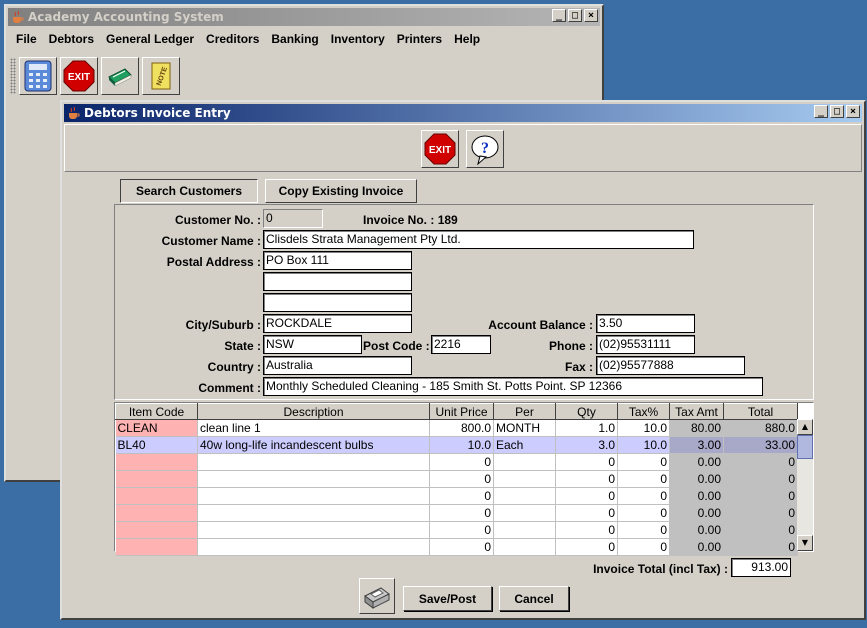 The image size is (867, 628). What do you see at coordinates (26, 41) in the screenshot?
I see `menu-file: File` at bounding box center [26, 41].